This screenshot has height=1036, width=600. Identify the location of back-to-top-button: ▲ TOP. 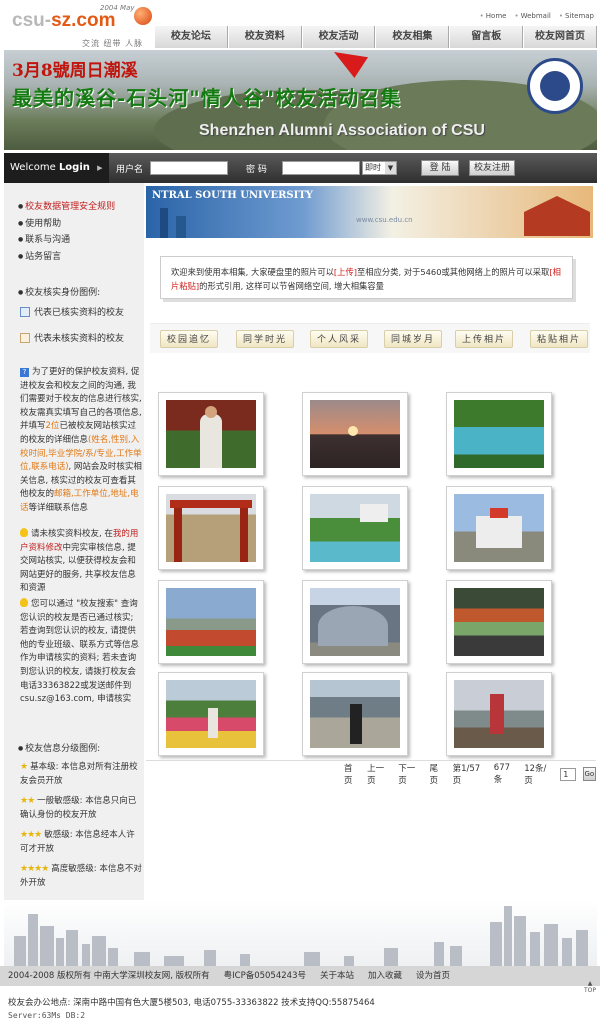
(590, 987).